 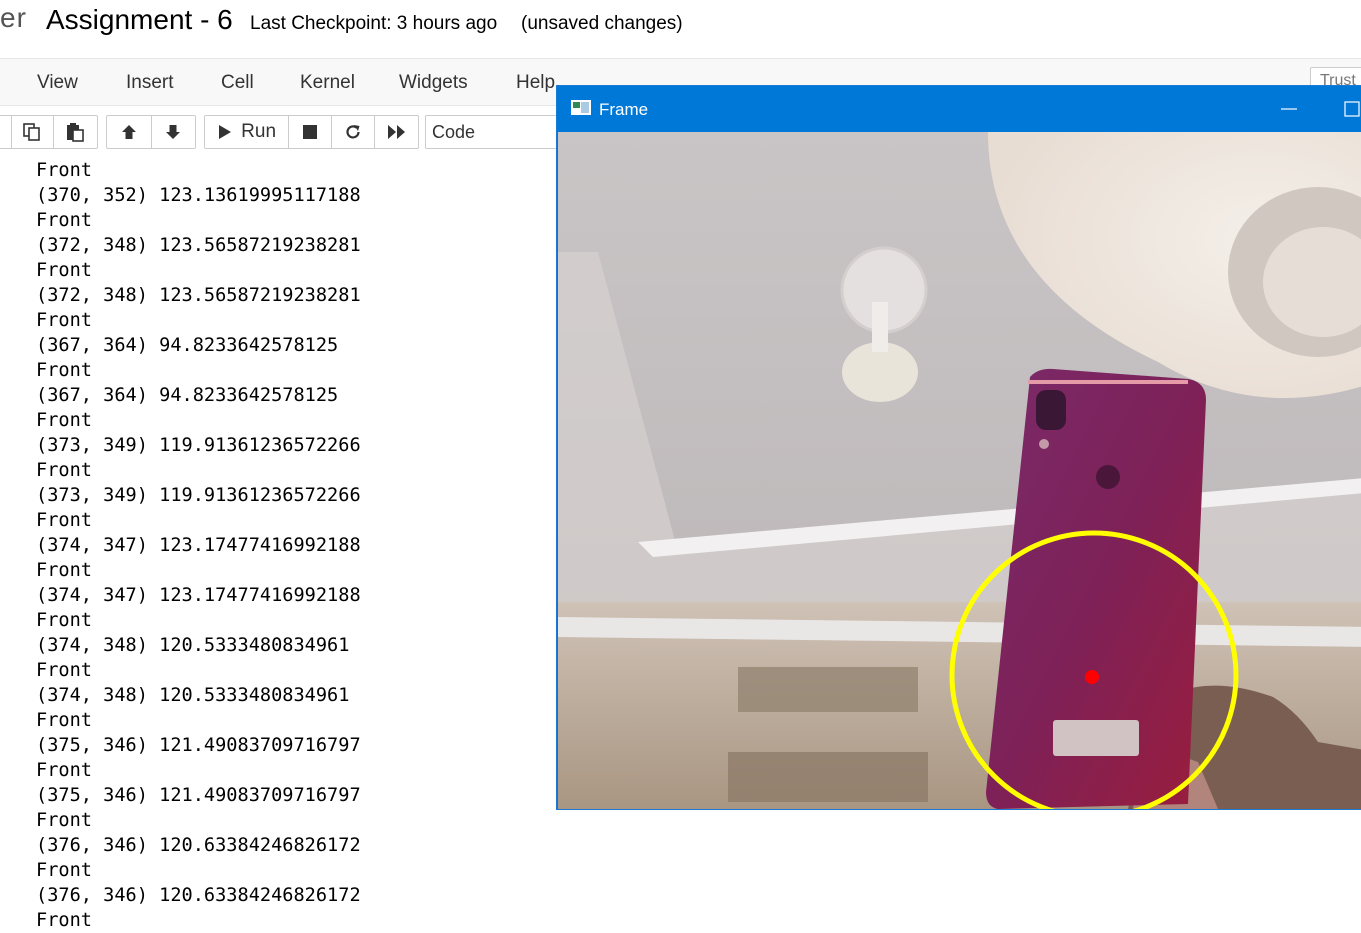 What do you see at coordinates (150, 83) in the screenshot?
I see `menu-insert: Insert` at bounding box center [150, 83].